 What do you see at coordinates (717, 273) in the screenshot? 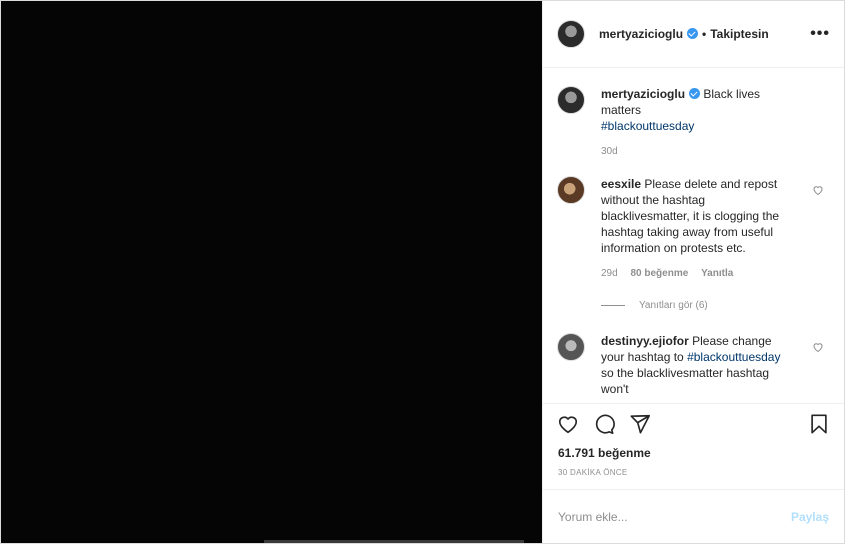
I see `reply-button: Yanıtla` at bounding box center [717, 273].